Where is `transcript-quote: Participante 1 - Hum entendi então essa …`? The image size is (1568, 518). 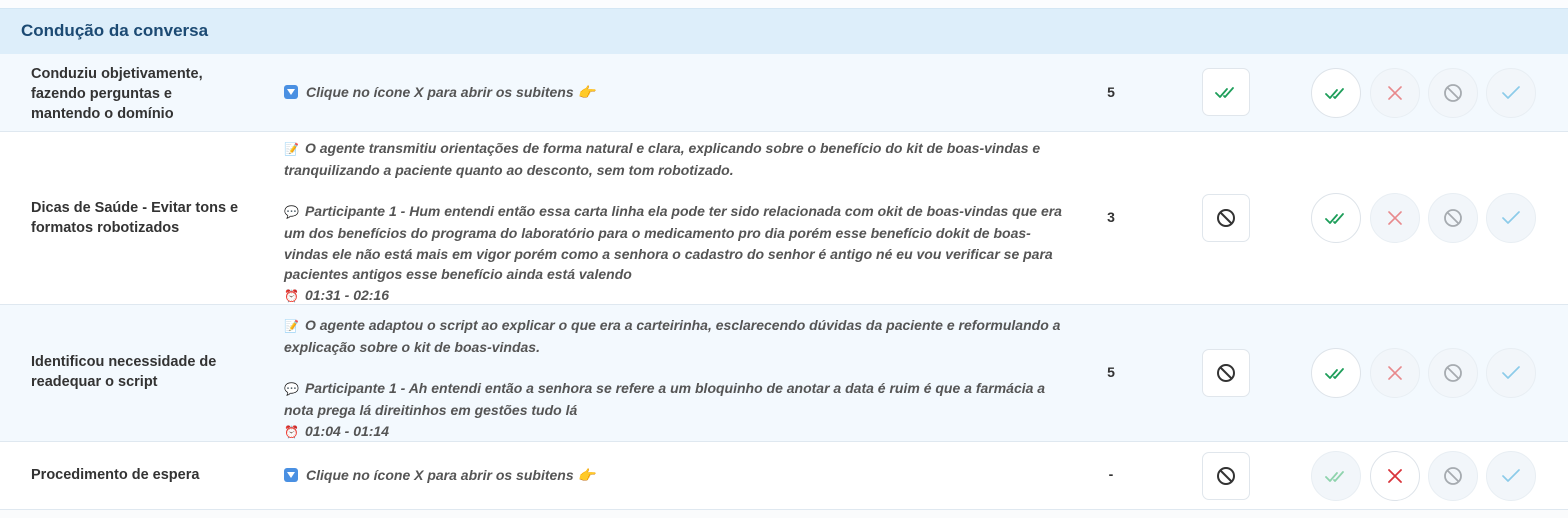
transcript-quote: Participante 1 - Hum entendi então essa … is located at coordinates (673, 243).